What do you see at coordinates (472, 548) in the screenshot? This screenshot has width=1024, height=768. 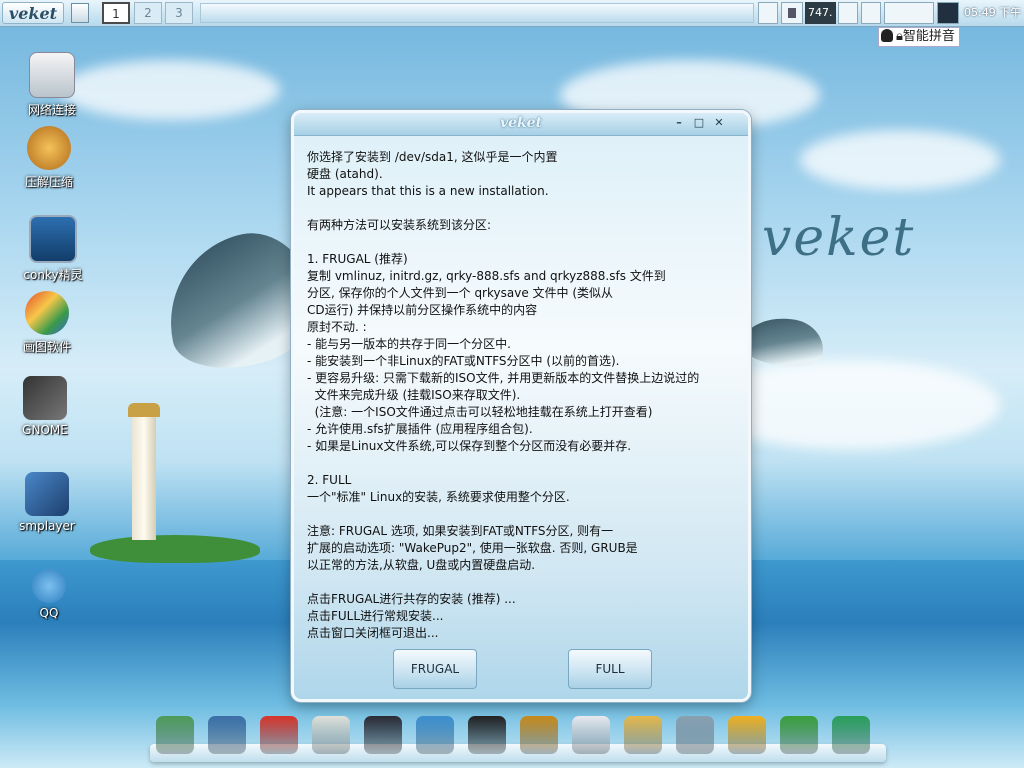 I see `message-line: 扩展的启动选项: "WakePup2", 使用一张软盘. 否则, GRUB是` at bounding box center [472, 548].